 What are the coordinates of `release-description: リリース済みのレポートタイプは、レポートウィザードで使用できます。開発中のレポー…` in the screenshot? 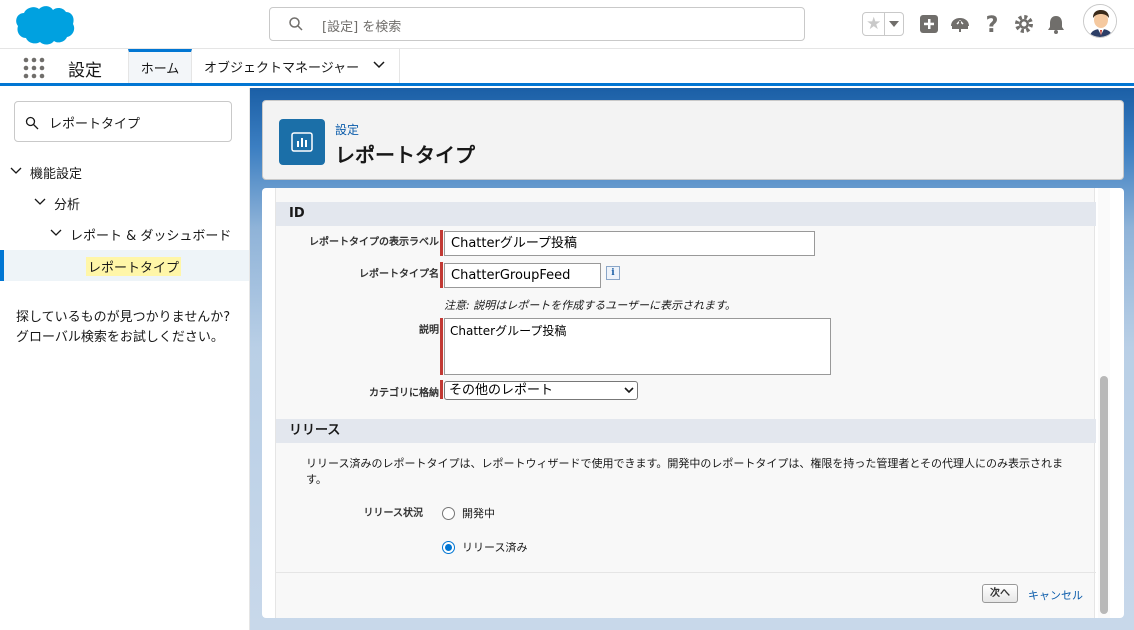 It's located at (685, 471).